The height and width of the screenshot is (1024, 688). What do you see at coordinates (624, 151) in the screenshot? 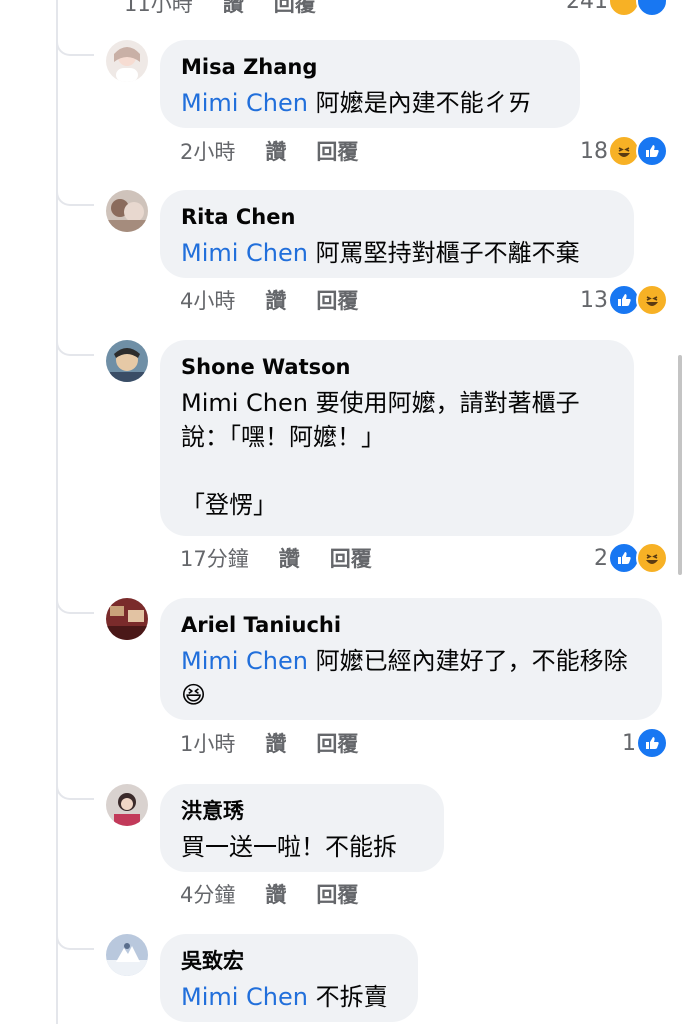
I see `comment-reactions: 18` at bounding box center [624, 151].